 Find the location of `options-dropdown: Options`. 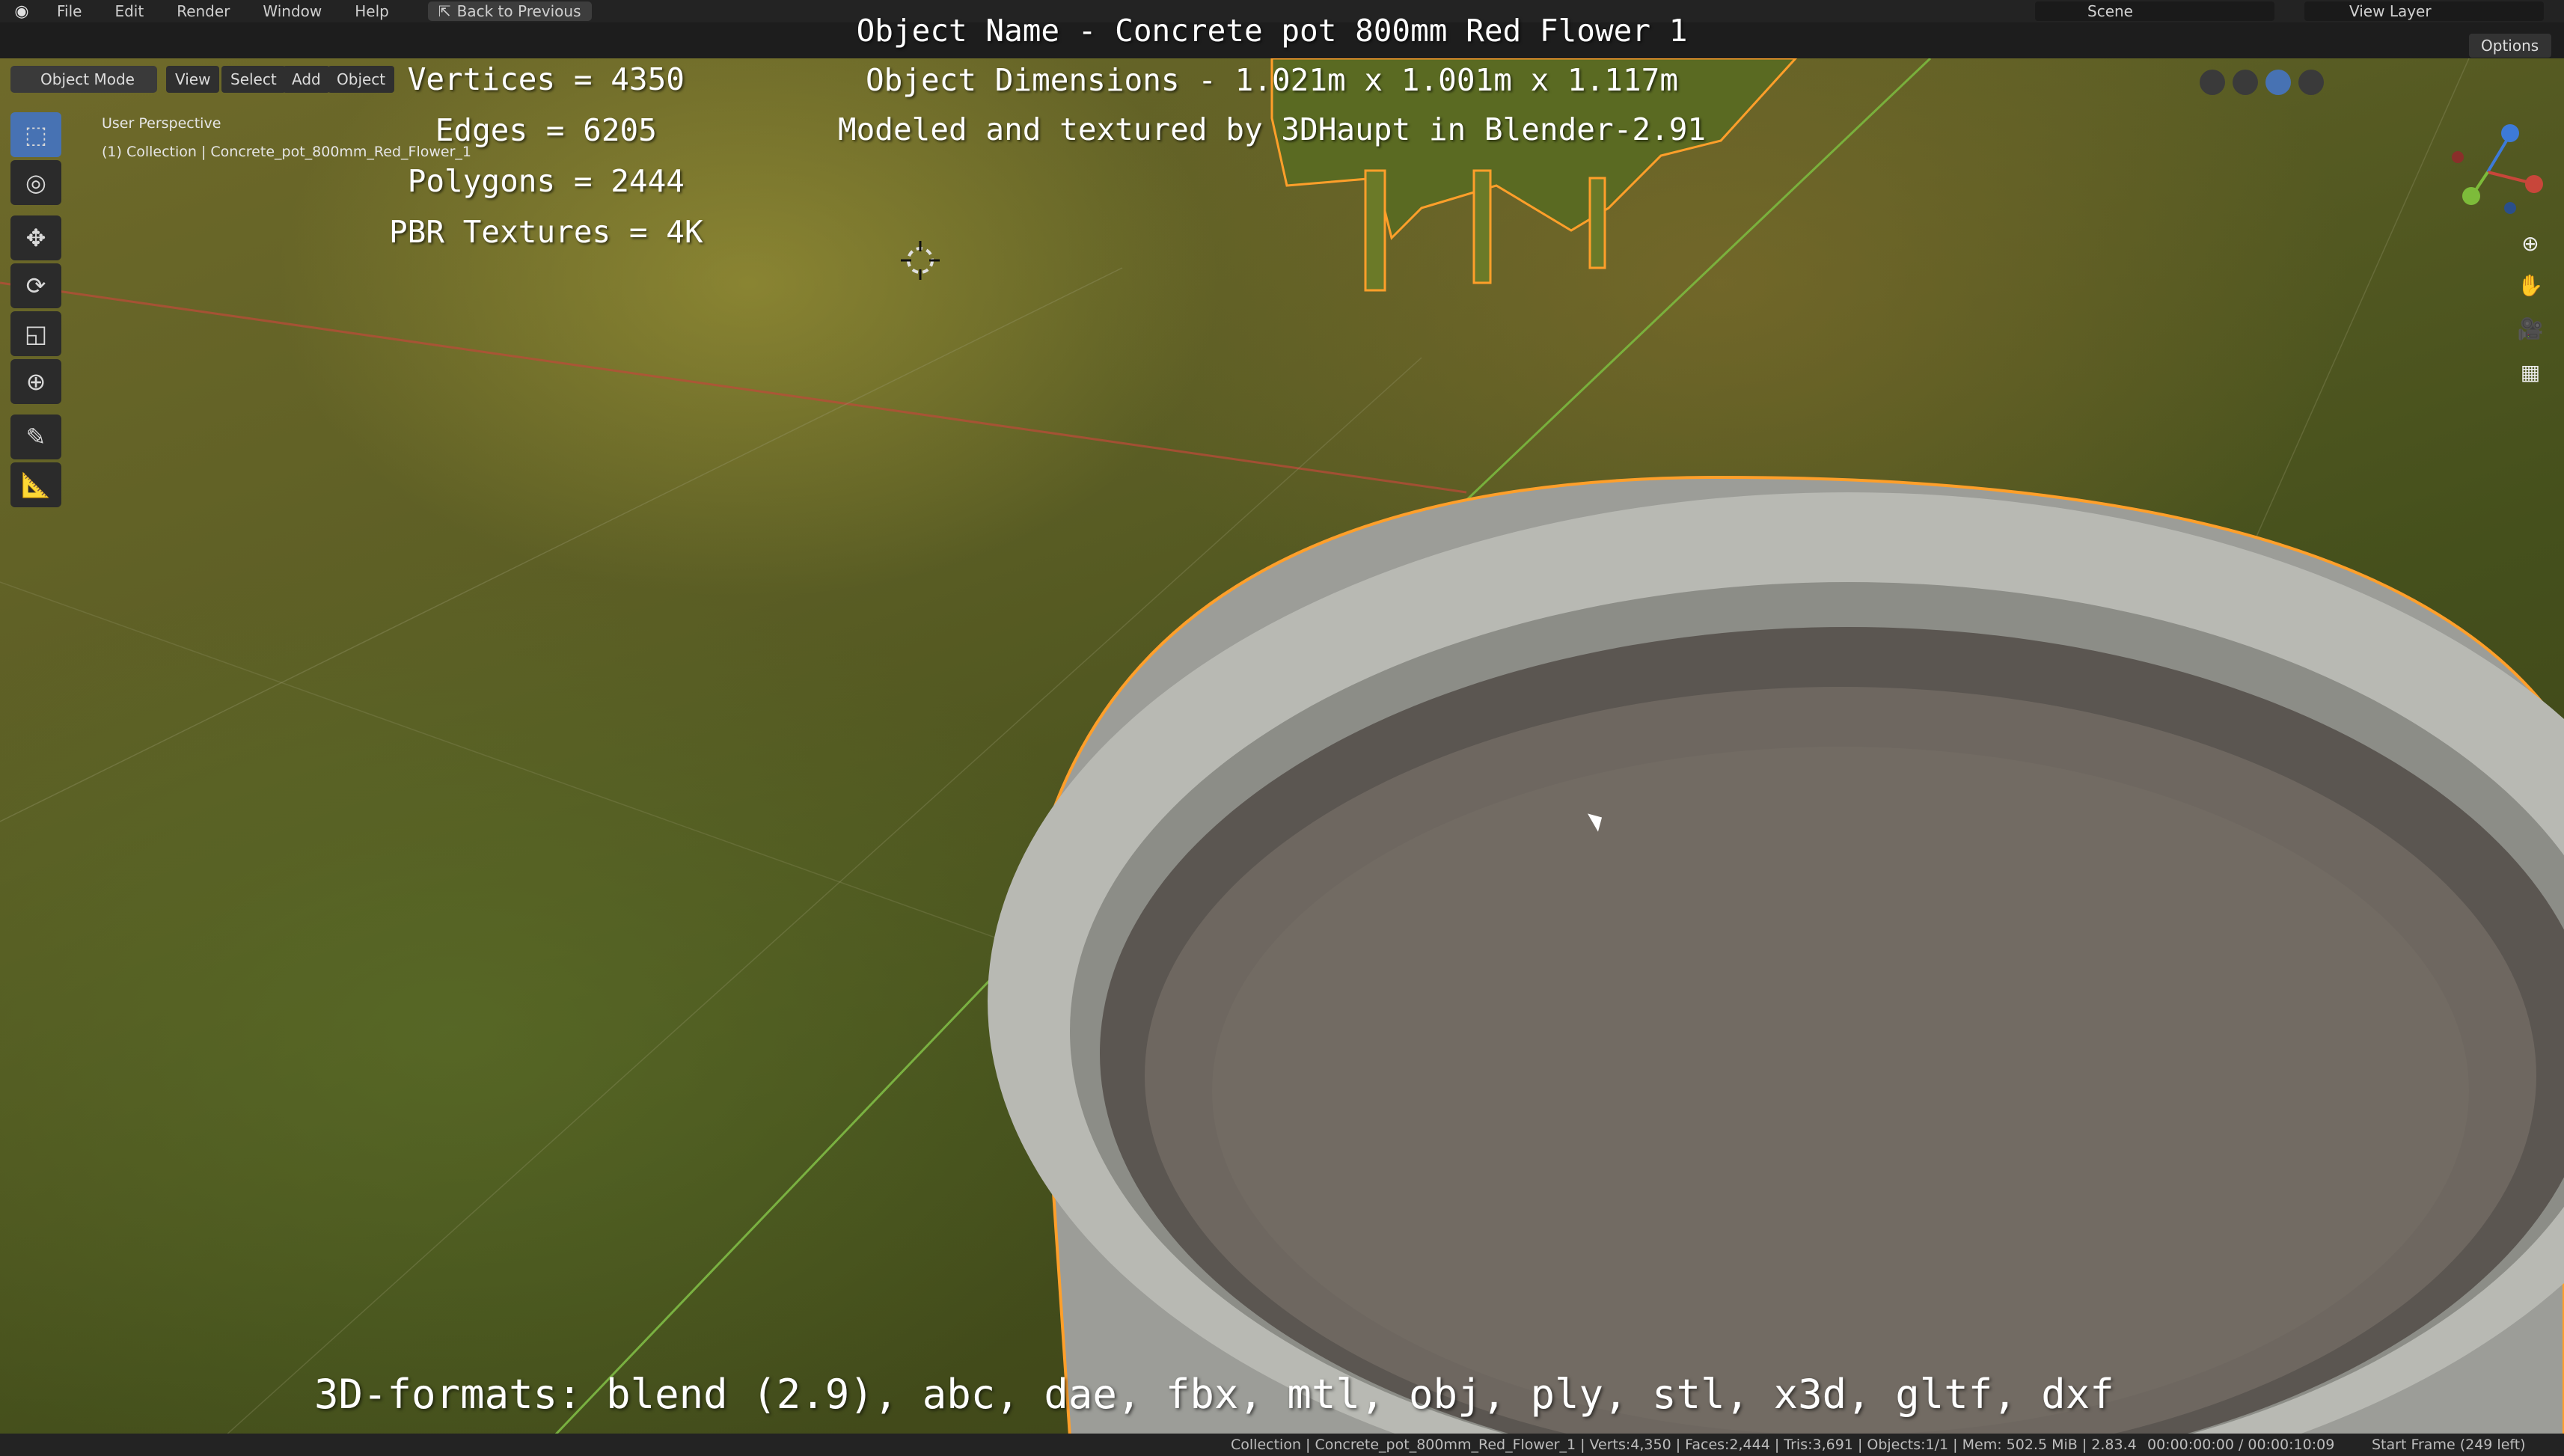

options-dropdown: Options is located at coordinates (2510, 46).